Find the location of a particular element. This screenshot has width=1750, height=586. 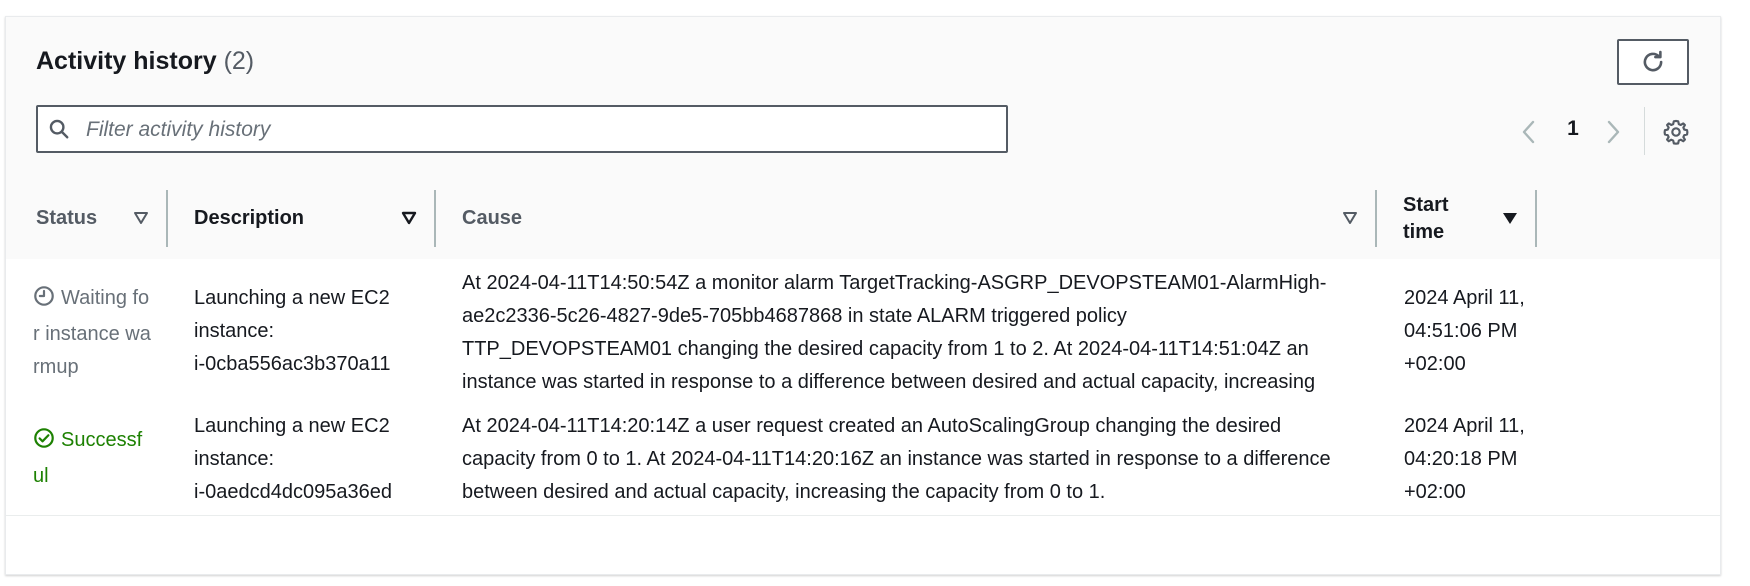

start-time-cell: 2024 April 11, 04:20:18 PM +02:00 is located at coordinates (1464, 459).